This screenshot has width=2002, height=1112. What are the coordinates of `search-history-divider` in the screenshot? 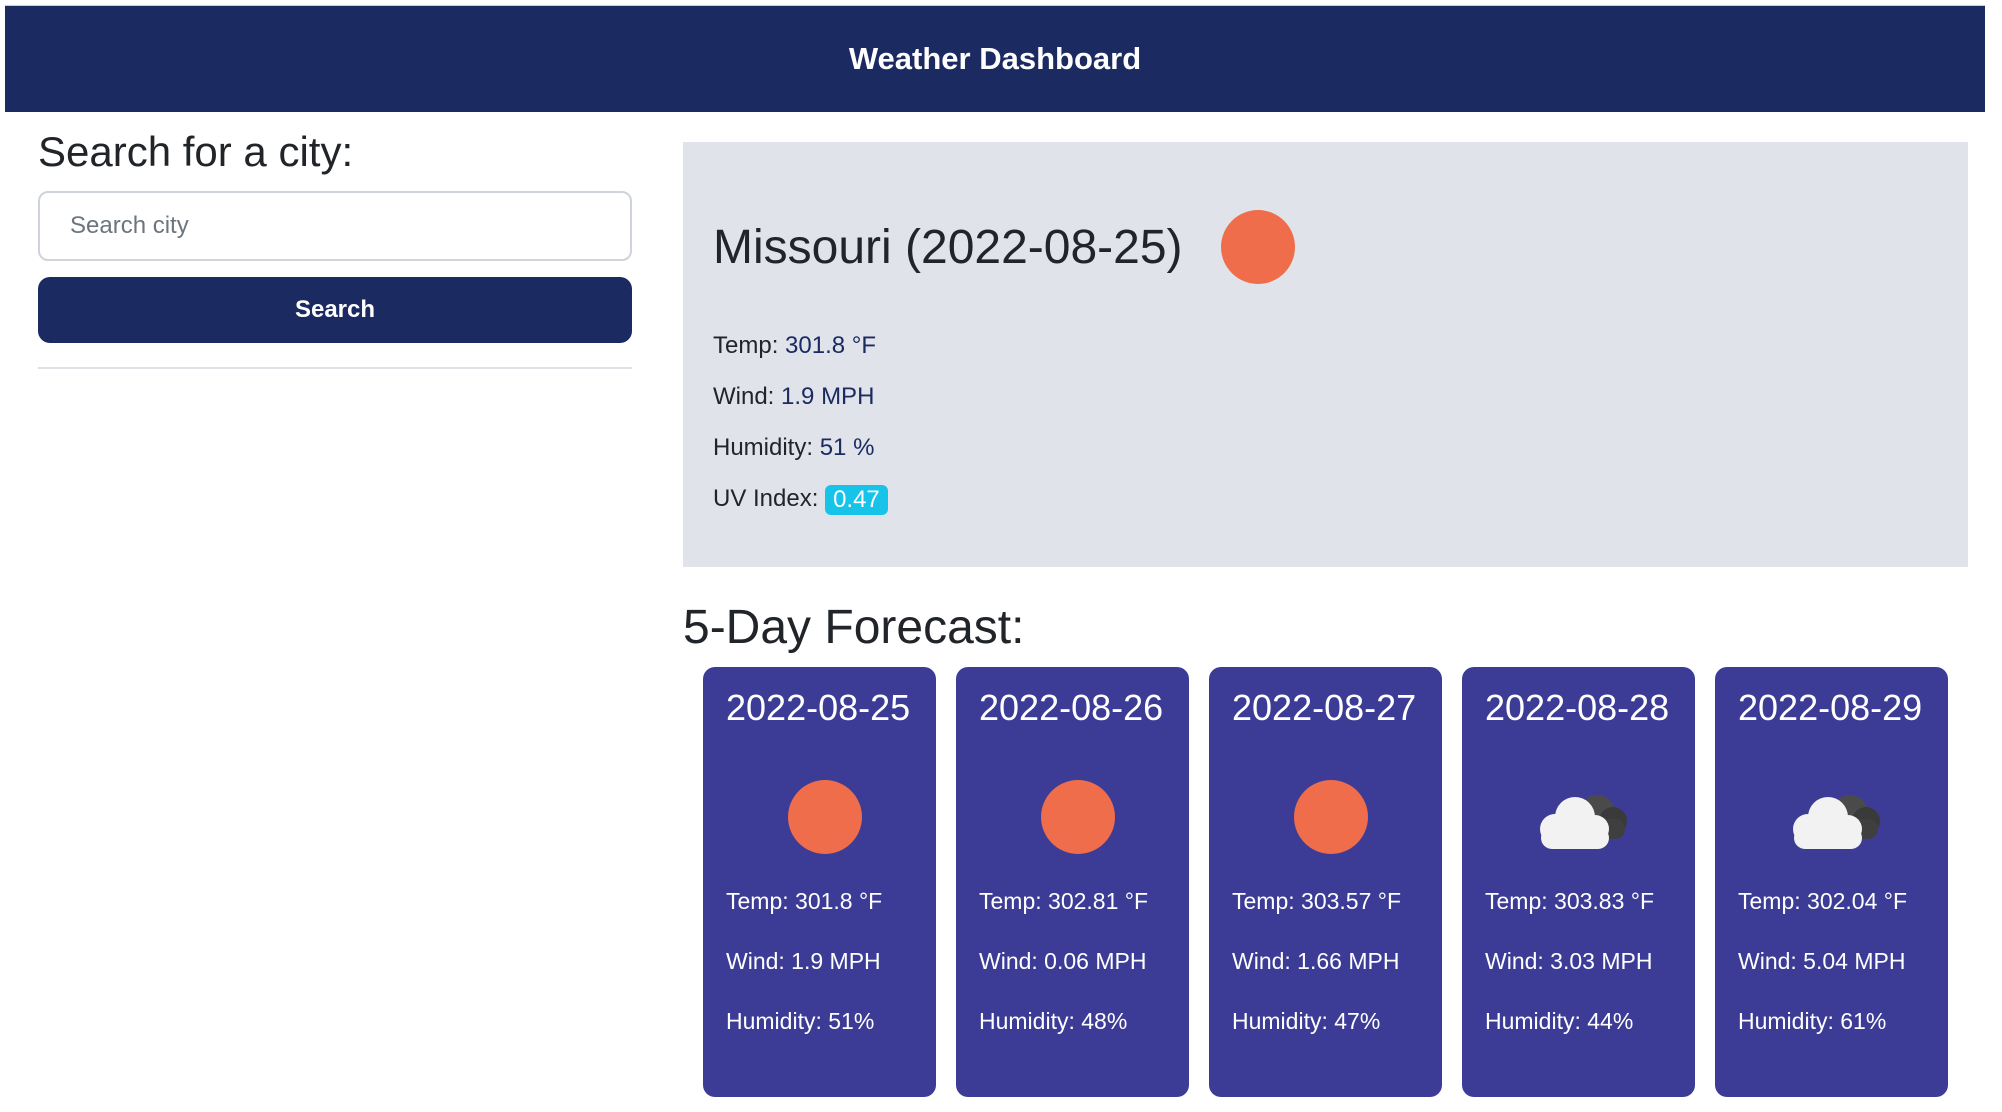 It's located at (335, 368).